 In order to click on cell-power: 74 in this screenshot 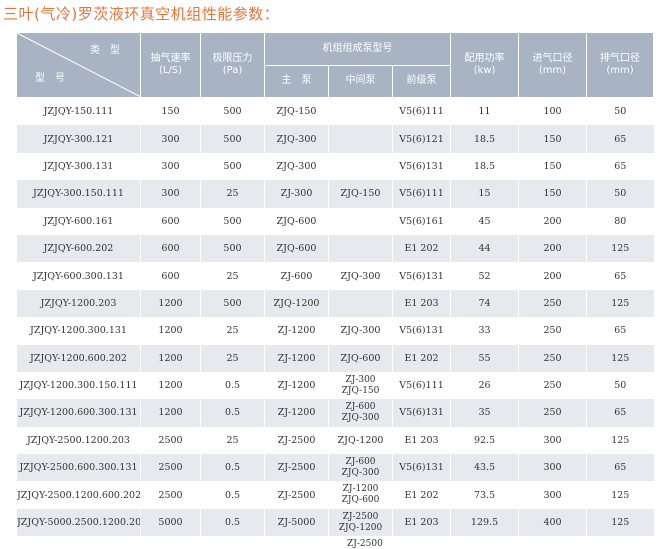, I will do `click(484, 303)`.